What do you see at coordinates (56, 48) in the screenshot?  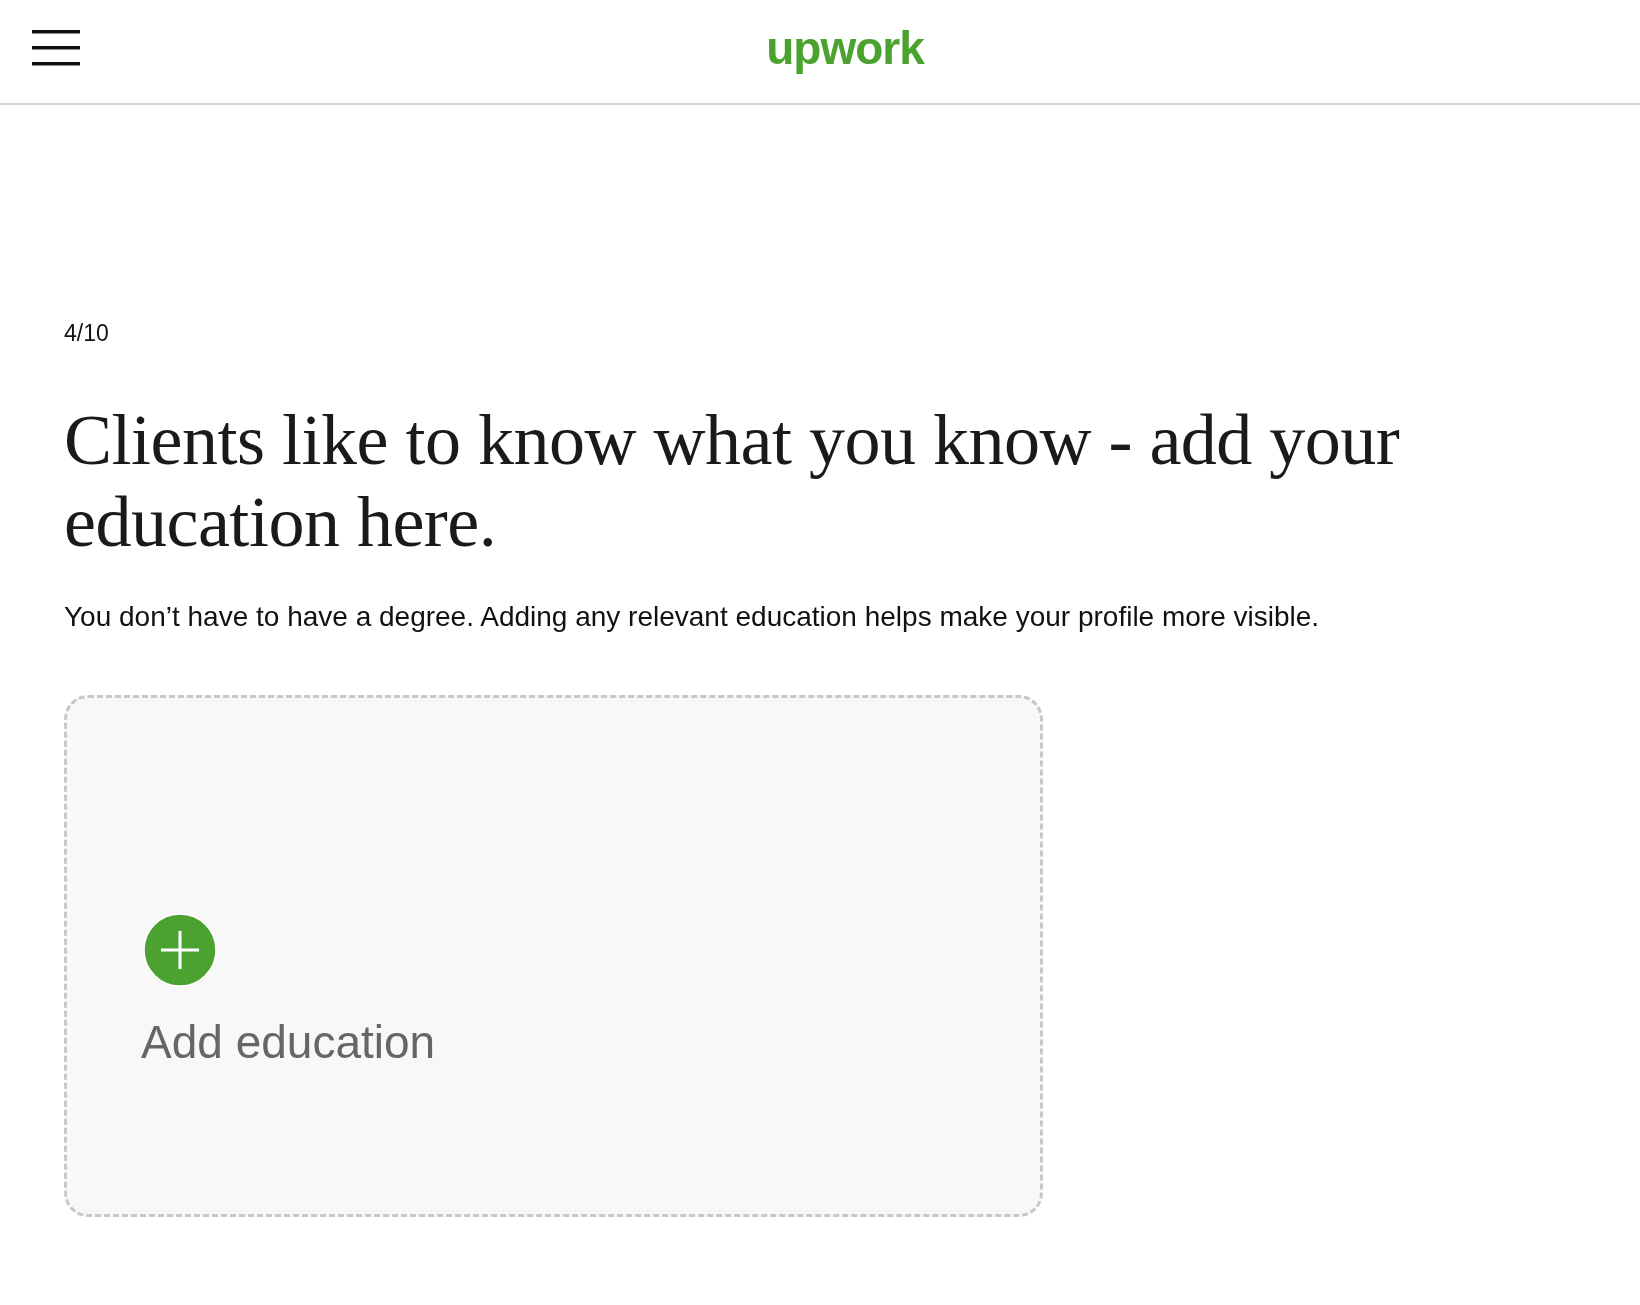 I see `menu-icon` at bounding box center [56, 48].